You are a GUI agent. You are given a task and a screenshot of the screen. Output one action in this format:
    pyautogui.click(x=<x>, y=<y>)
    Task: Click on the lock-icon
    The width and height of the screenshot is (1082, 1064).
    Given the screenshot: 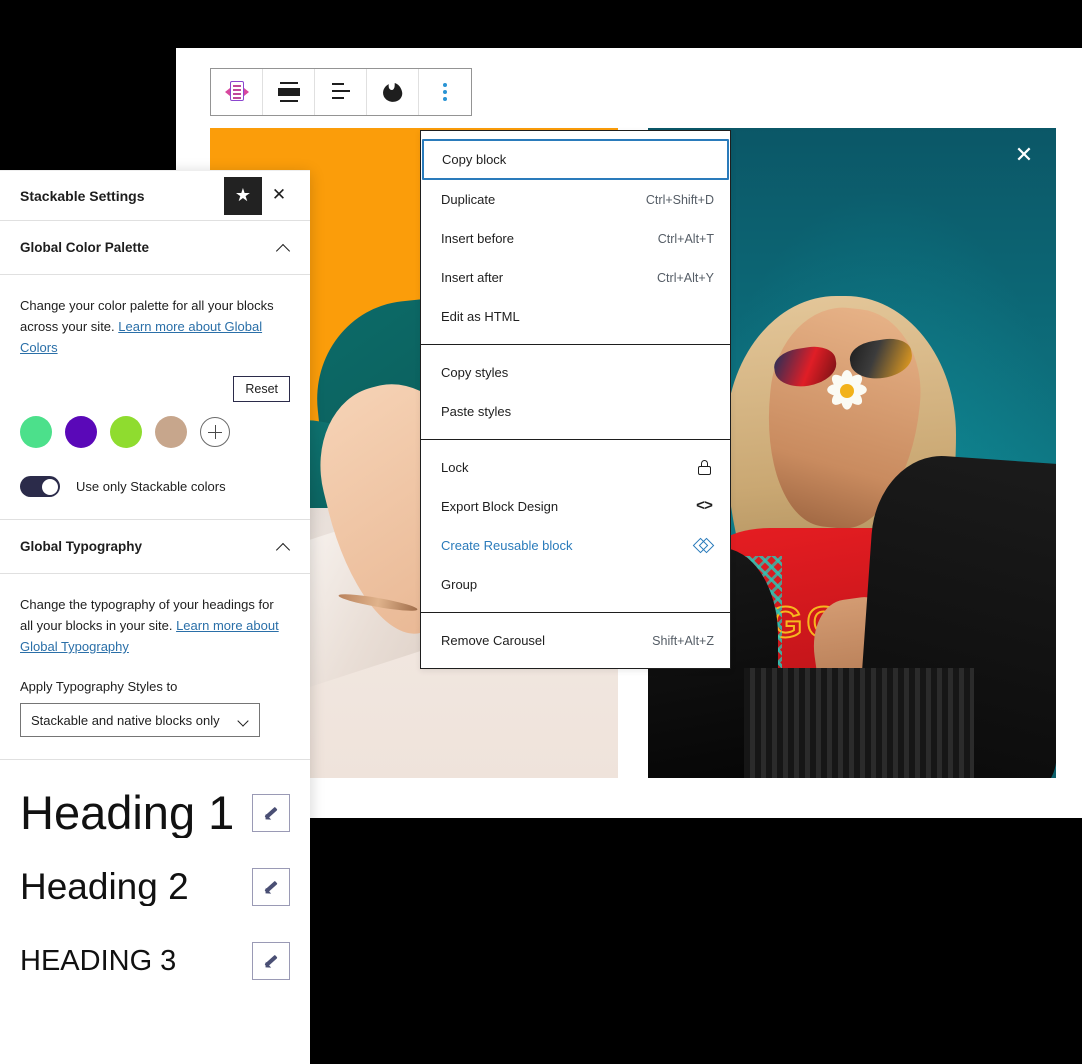 What is the action you would take?
    pyautogui.click(x=704, y=467)
    